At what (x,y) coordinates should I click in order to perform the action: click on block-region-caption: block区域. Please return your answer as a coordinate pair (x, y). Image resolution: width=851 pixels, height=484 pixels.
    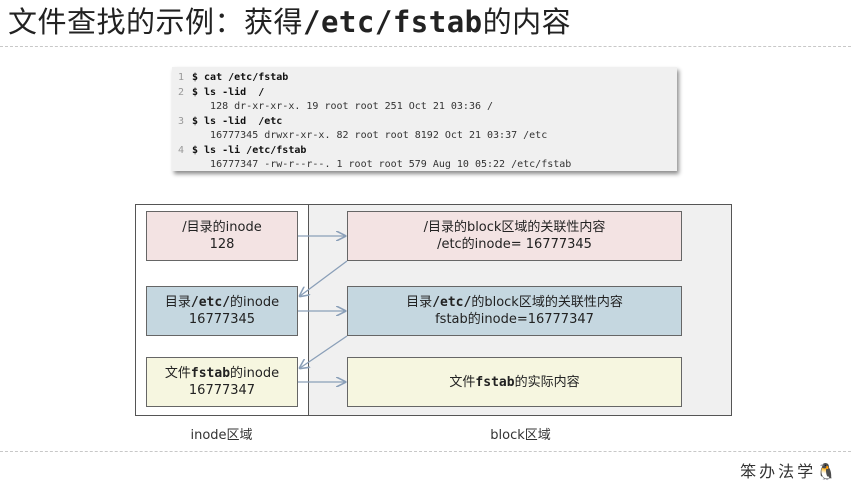
    Looking at the image, I should click on (520, 435).